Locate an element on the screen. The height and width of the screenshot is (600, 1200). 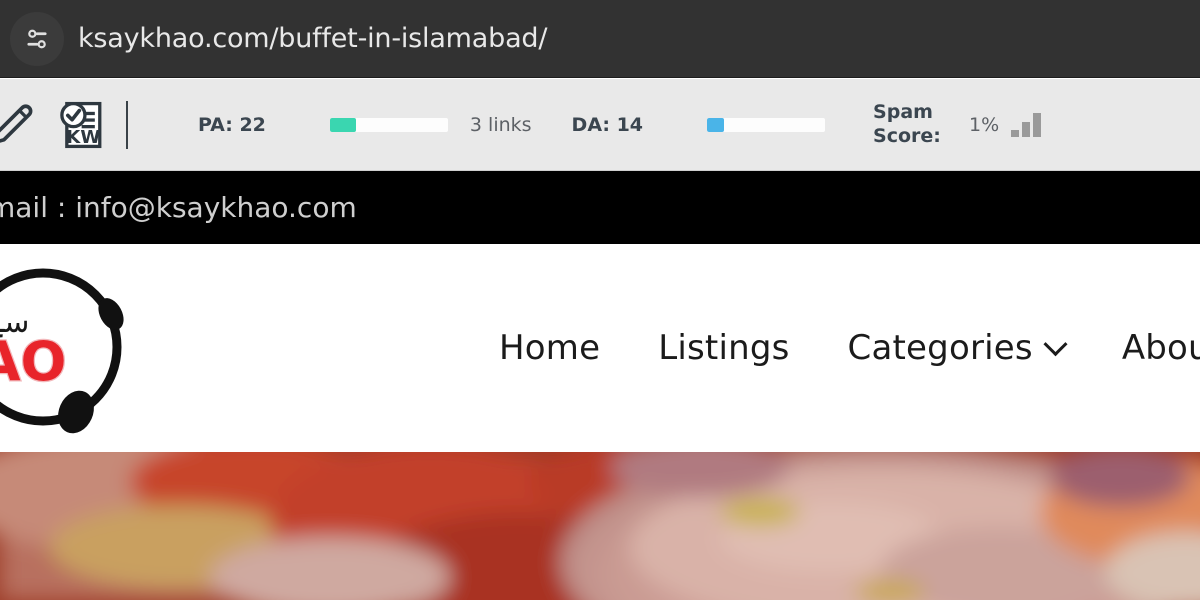
site-topbar: mail : info@ksaykhao.com is located at coordinates (600, 207).